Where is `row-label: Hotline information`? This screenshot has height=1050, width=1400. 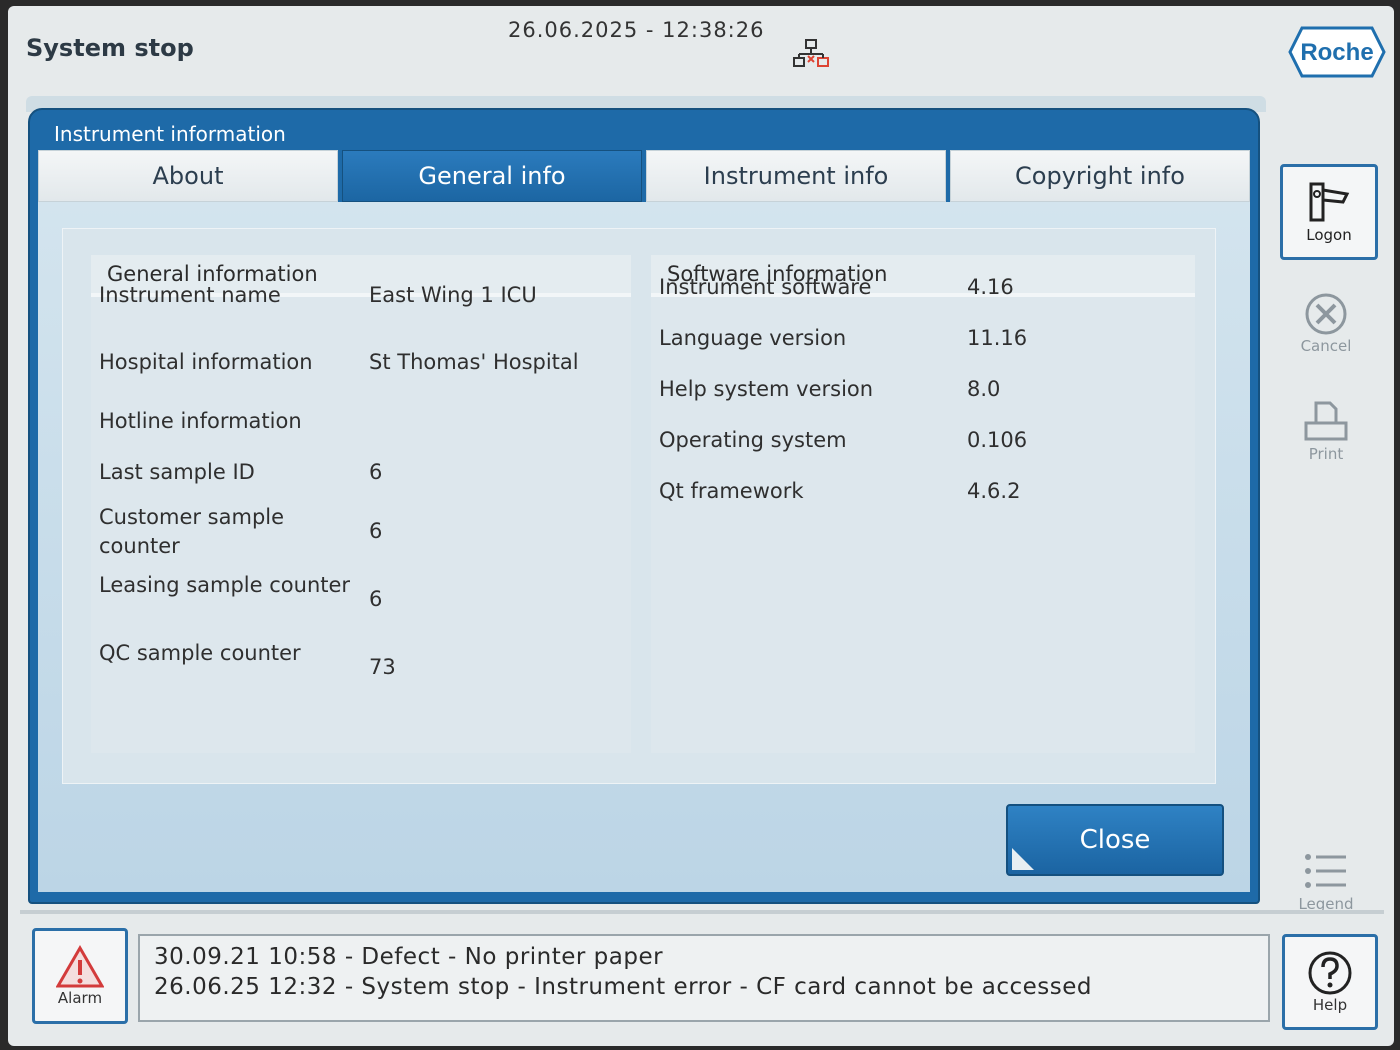
row-label: Hotline information is located at coordinates (200, 421).